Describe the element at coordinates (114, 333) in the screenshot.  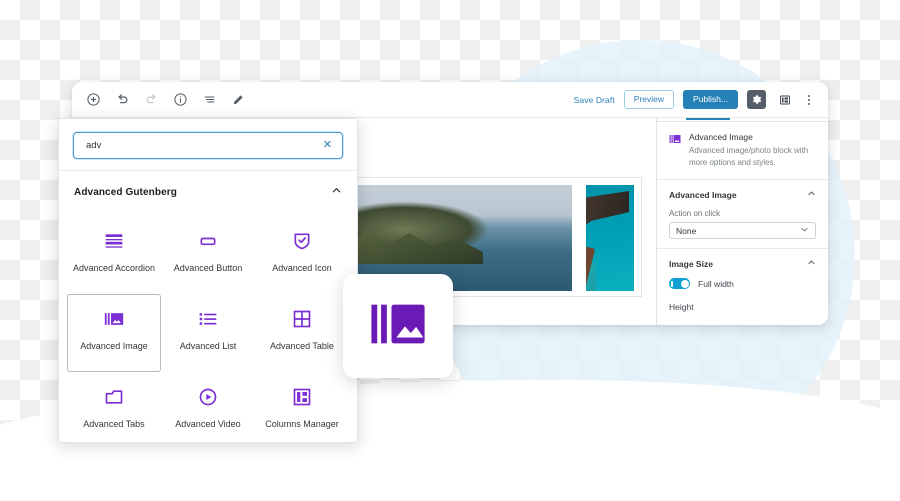
I see `block-item-advanced-image: Advanced Image` at that location.